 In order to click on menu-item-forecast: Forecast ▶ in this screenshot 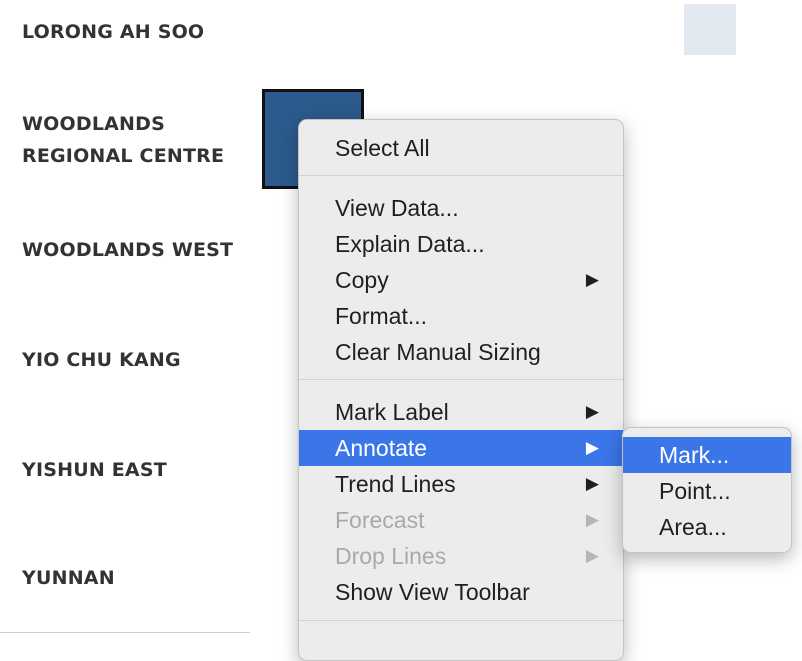, I will do `click(461, 520)`.